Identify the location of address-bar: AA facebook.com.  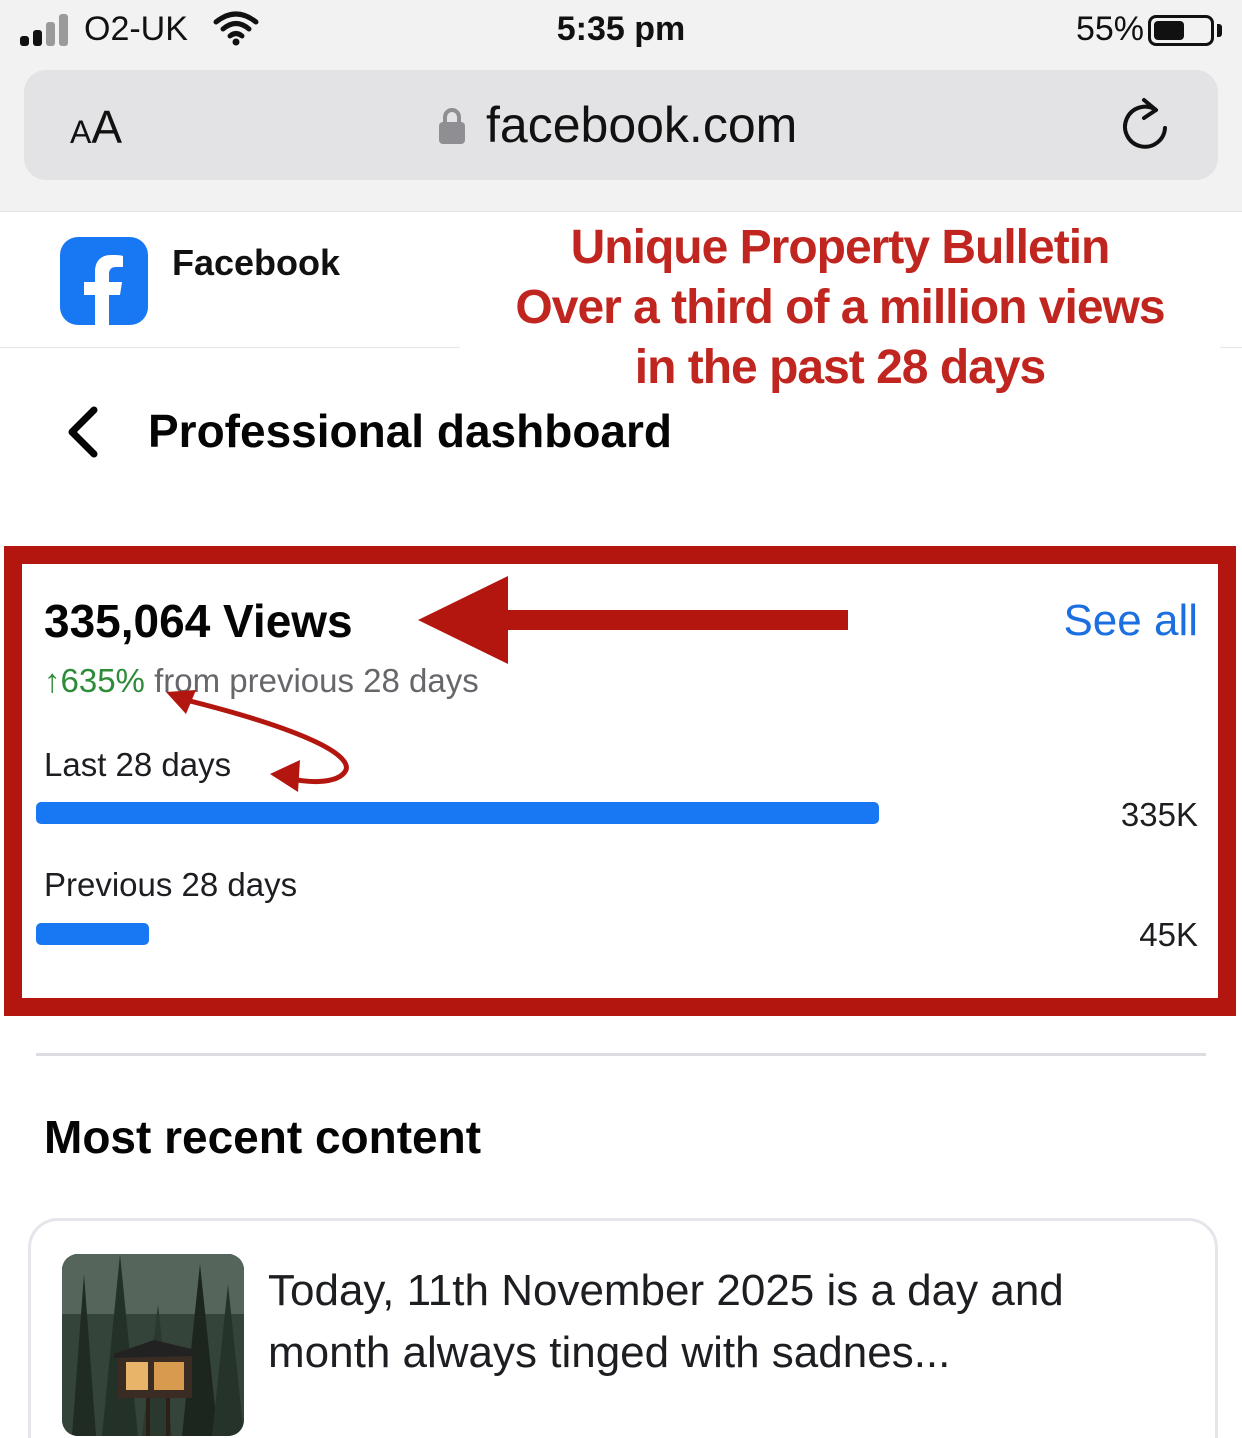
(621, 125).